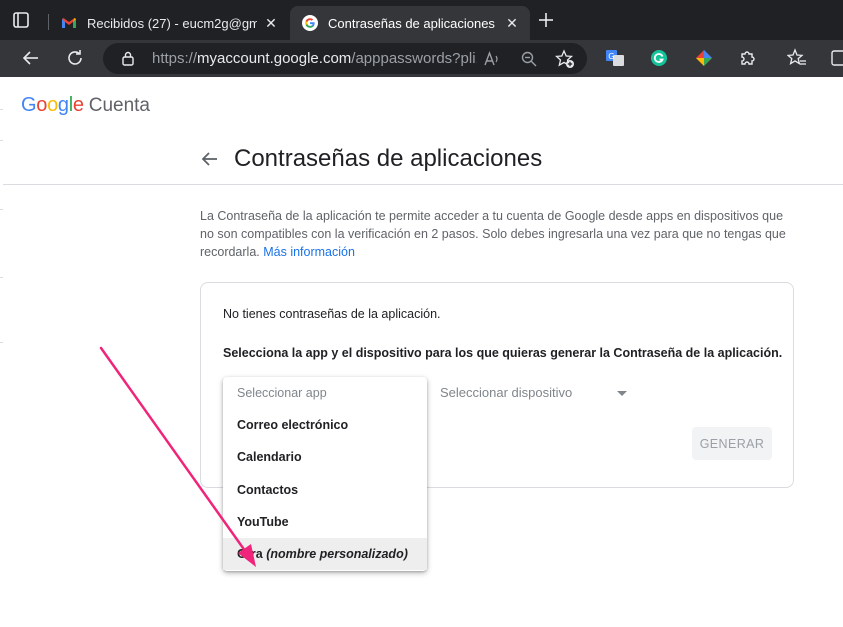 The image size is (843, 627). Describe the element at coordinates (615, 58) in the screenshot. I see `translate-icon: G` at that location.